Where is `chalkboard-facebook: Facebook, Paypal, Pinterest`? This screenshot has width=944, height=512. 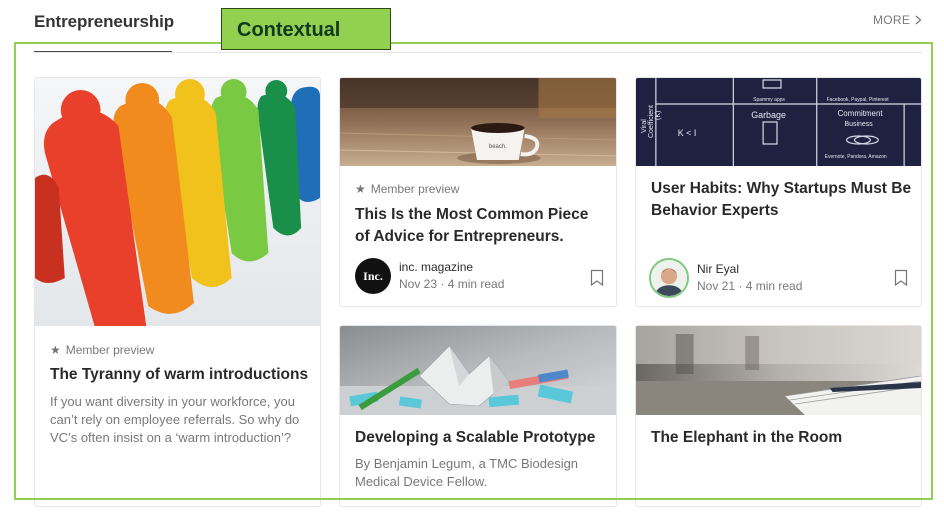 chalkboard-facebook: Facebook, Paypal, Pinterest is located at coordinates (858, 100).